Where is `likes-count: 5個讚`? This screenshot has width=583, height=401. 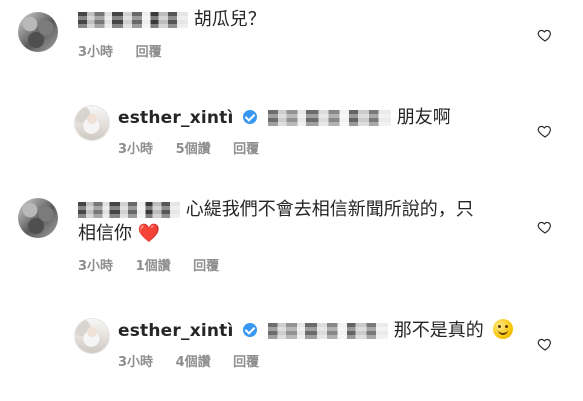 likes-count: 5個讚 is located at coordinates (193, 149).